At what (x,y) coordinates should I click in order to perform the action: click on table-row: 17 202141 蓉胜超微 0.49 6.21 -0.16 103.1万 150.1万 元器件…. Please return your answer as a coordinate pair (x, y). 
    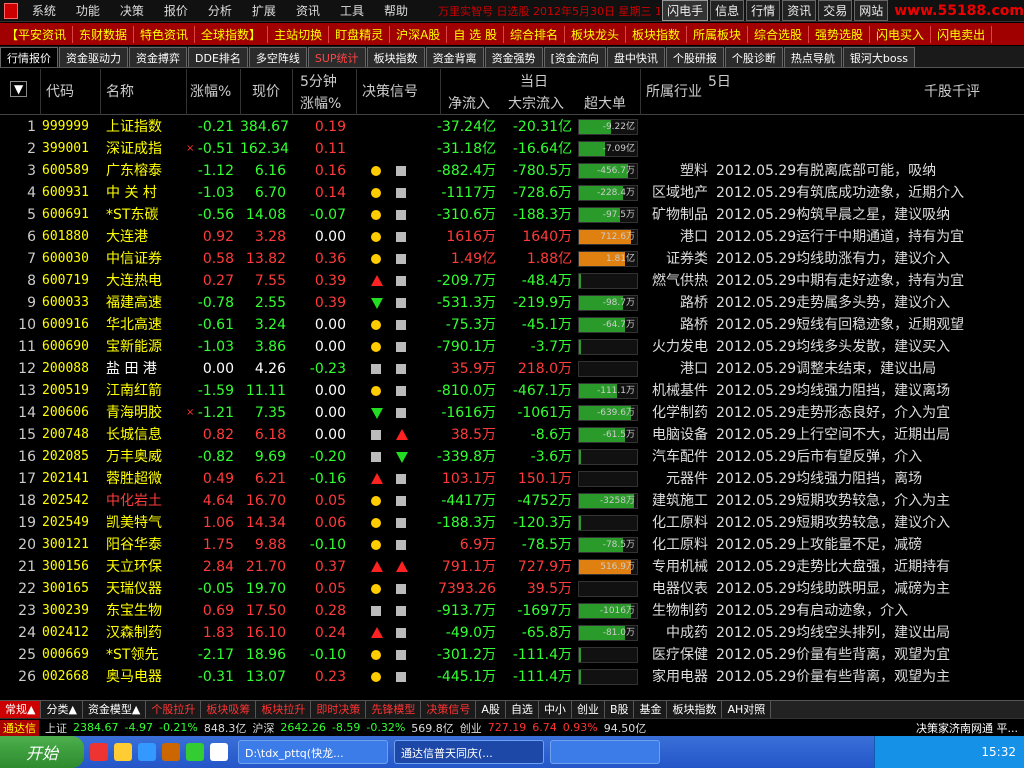
    Looking at the image, I should click on (512, 479).